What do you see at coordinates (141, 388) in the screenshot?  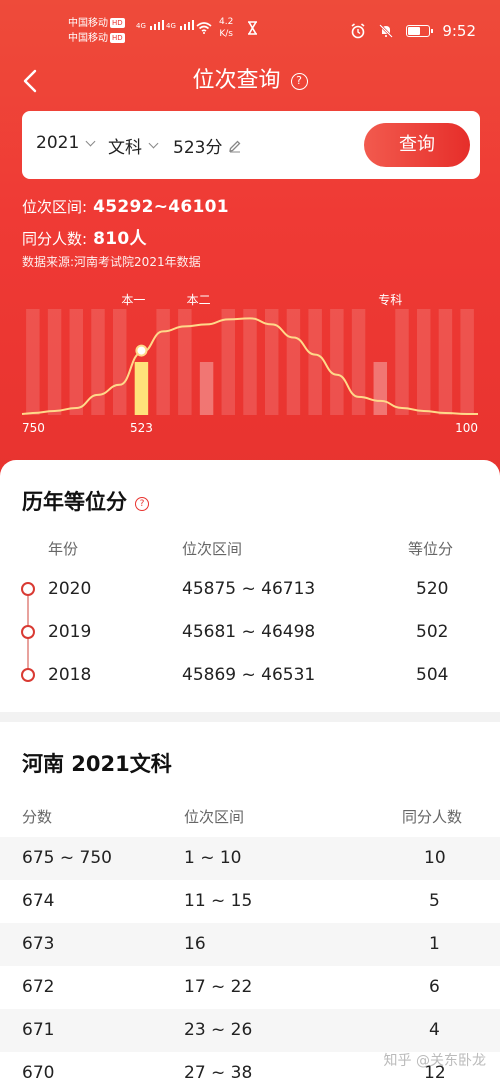 I see `highlight-bar` at bounding box center [141, 388].